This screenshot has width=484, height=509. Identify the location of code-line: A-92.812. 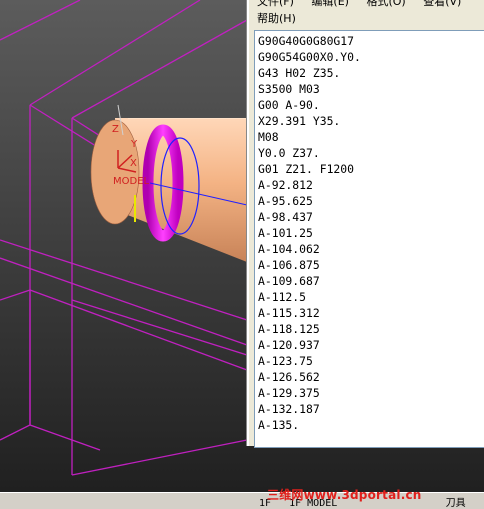
(285, 185).